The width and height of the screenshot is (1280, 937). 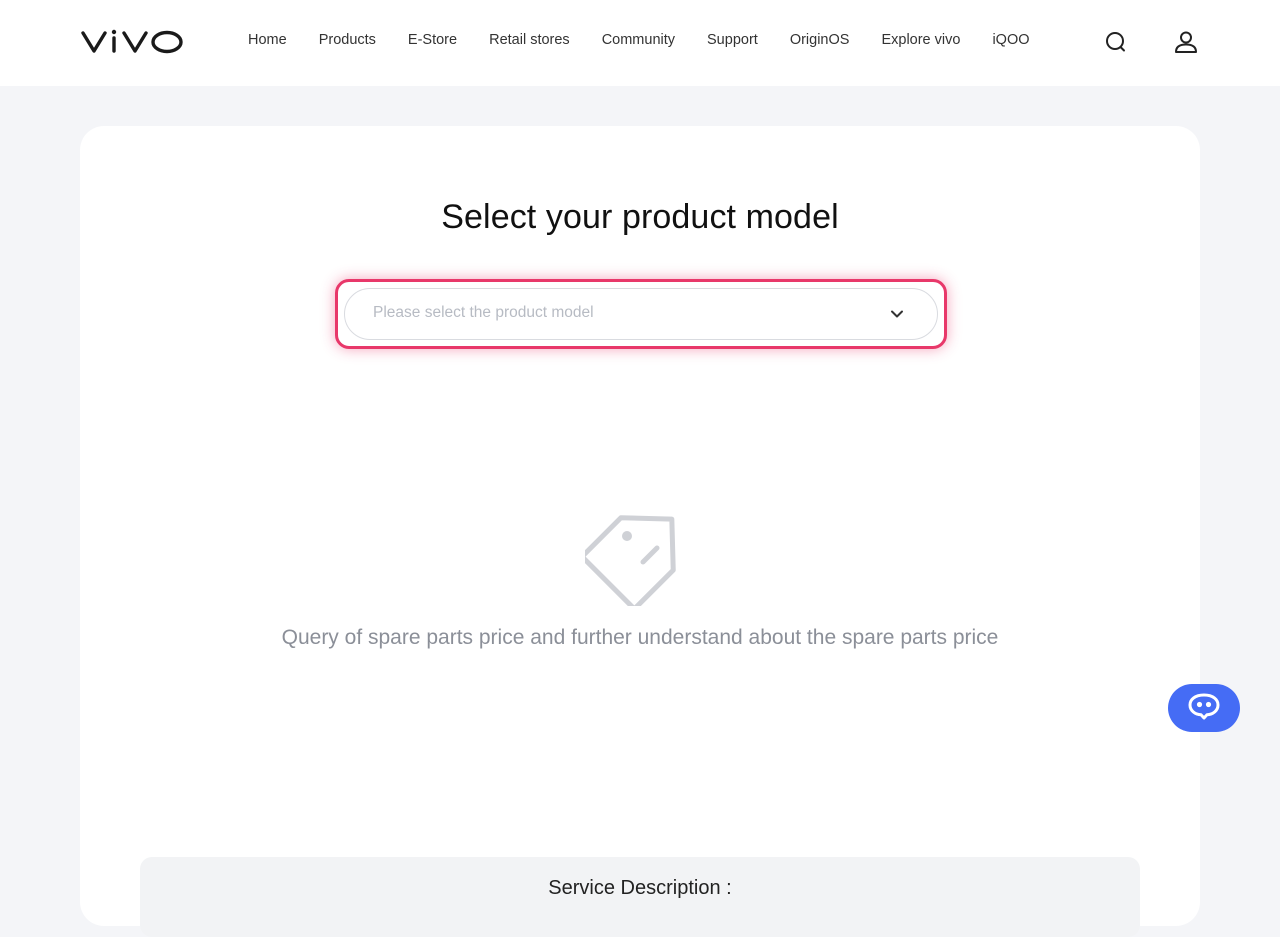 What do you see at coordinates (347, 40) in the screenshot?
I see `nav-products: Products` at bounding box center [347, 40].